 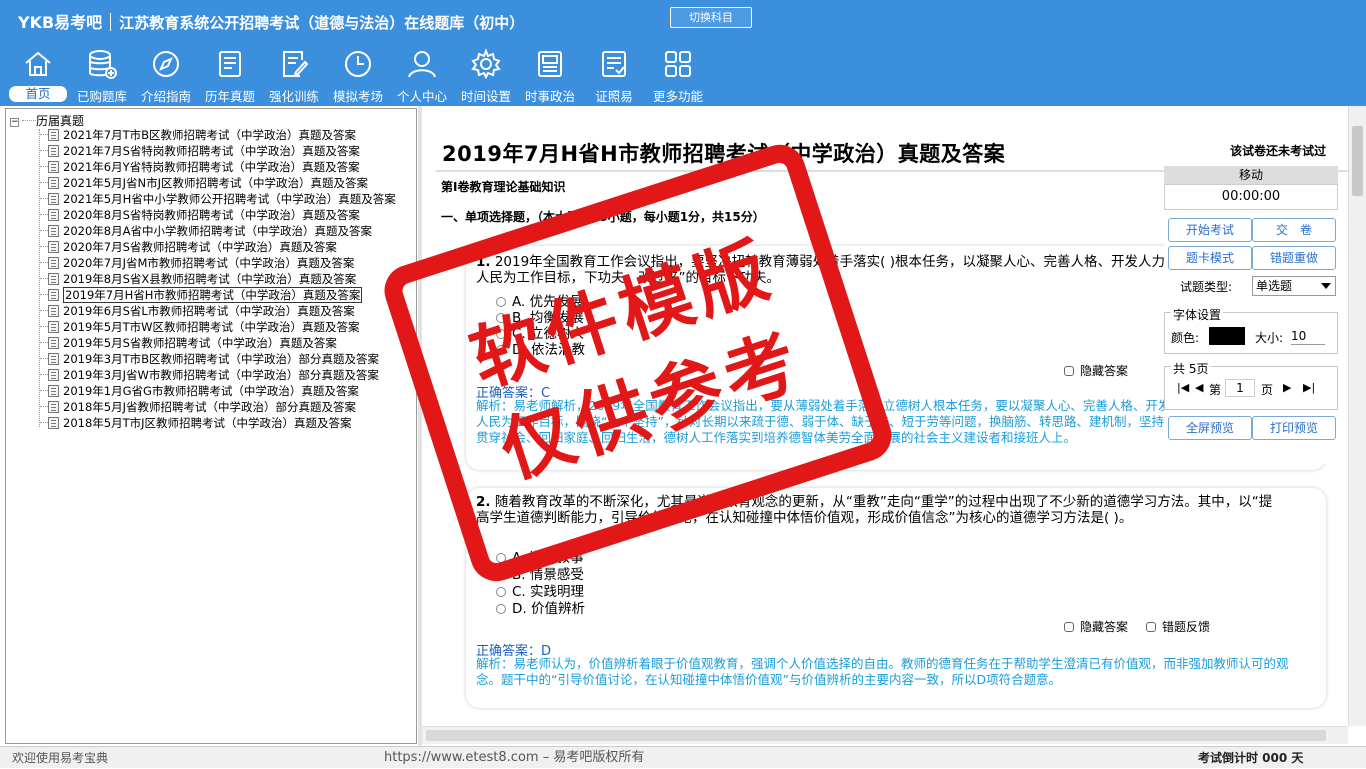 I want to click on next-page-icon: ▶, so click(x=1287, y=387).